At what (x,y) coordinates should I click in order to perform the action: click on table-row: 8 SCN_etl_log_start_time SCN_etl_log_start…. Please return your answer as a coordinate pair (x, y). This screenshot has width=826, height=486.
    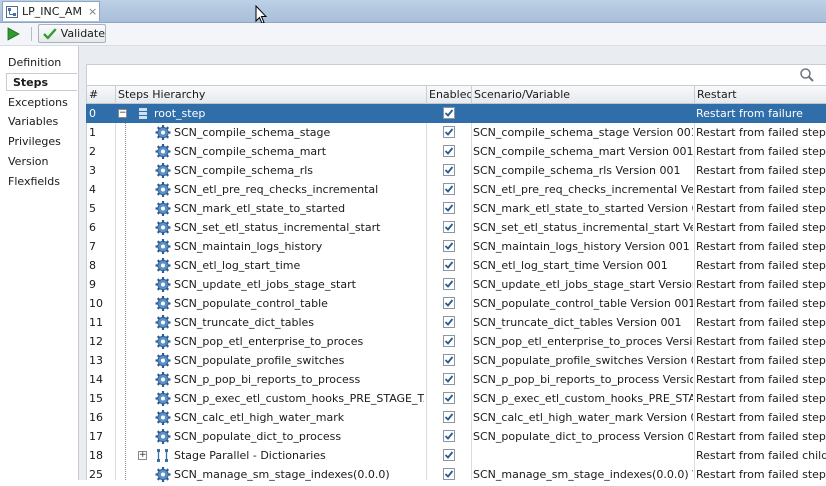
    Looking at the image, I should click on (456, 265).